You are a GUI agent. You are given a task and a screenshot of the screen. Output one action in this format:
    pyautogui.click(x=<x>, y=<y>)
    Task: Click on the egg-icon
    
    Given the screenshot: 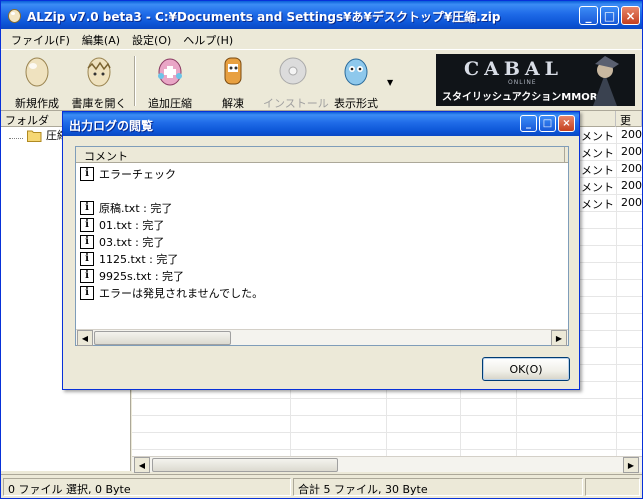 What is the action you would take?
    pyautogui.click(x=37, y=72)
    